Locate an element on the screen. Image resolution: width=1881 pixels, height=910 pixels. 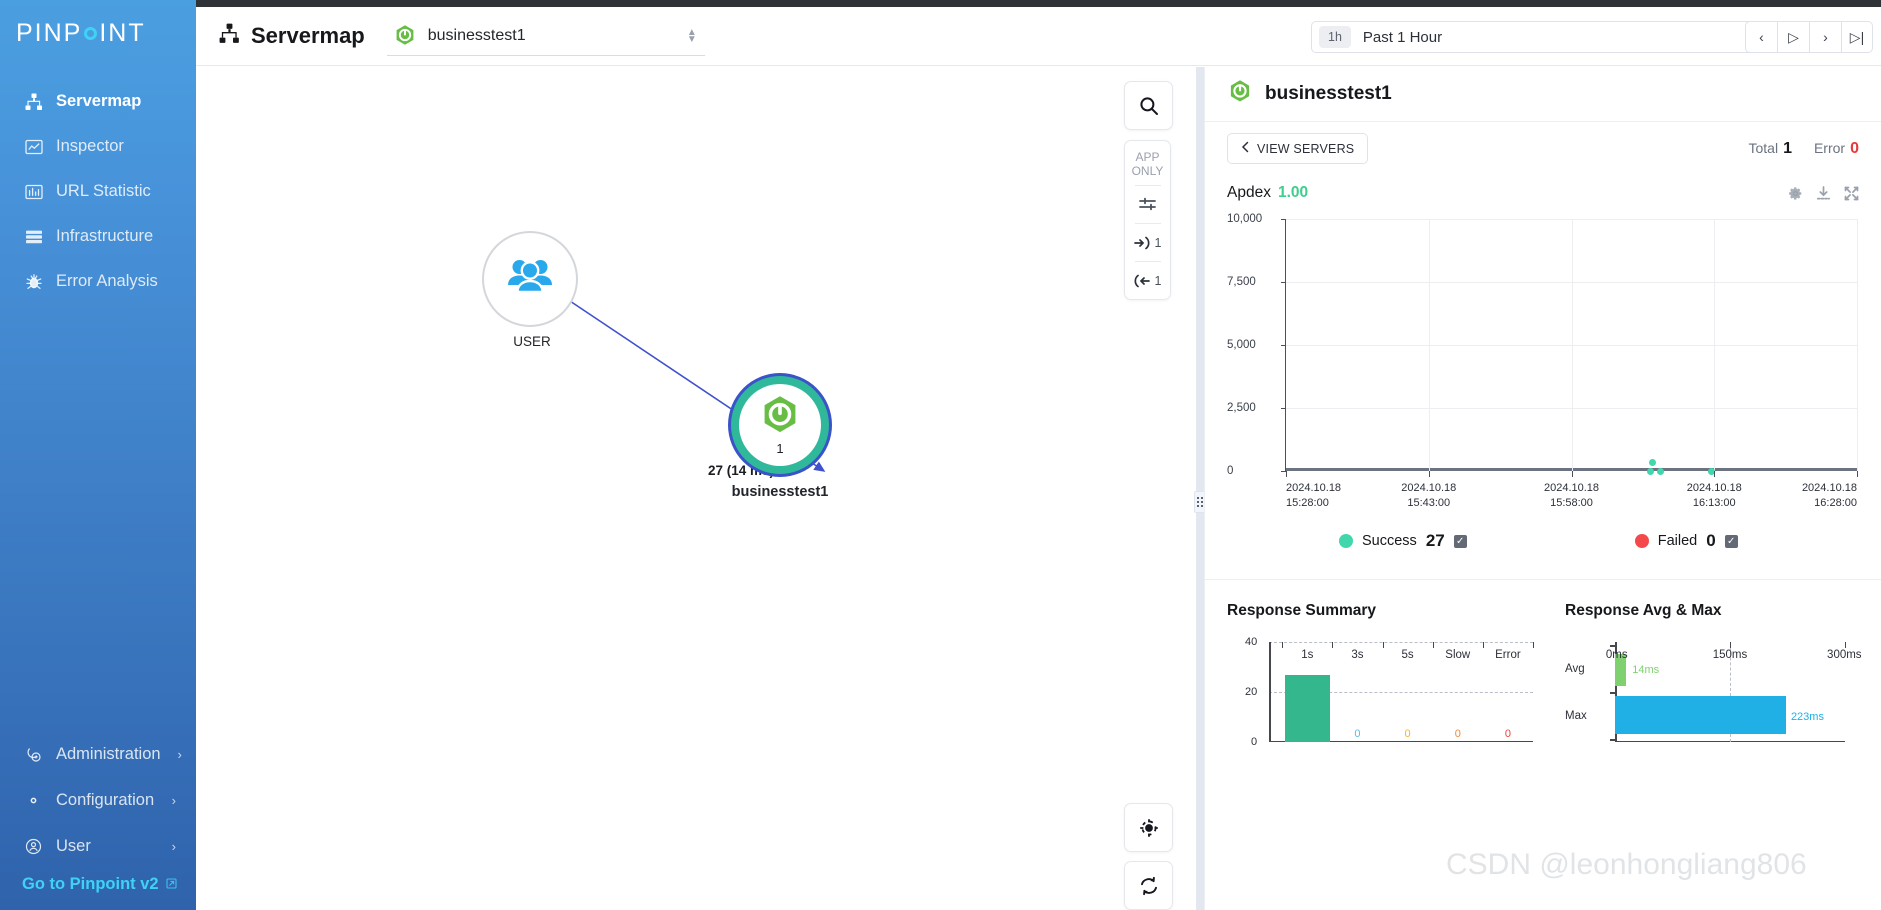
data-point is located at coordinates (1661, 471).